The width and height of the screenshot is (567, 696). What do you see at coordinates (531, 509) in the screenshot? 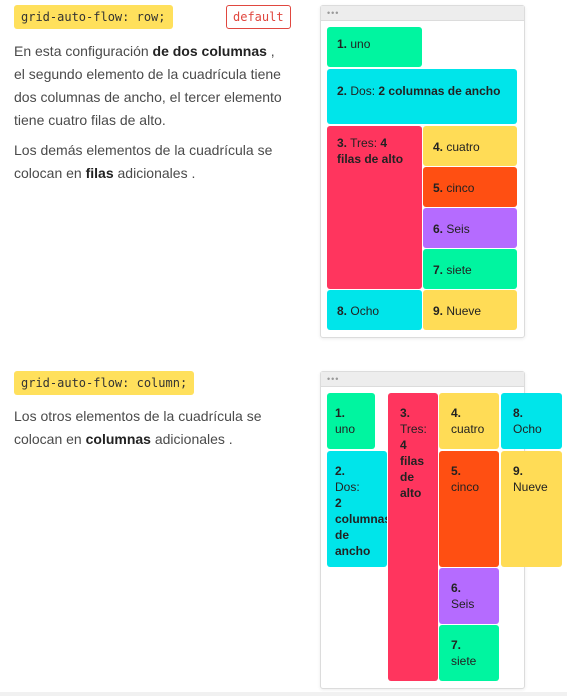
I see `col-item-9: 9. Nueve` at bounding box center [531, 509].